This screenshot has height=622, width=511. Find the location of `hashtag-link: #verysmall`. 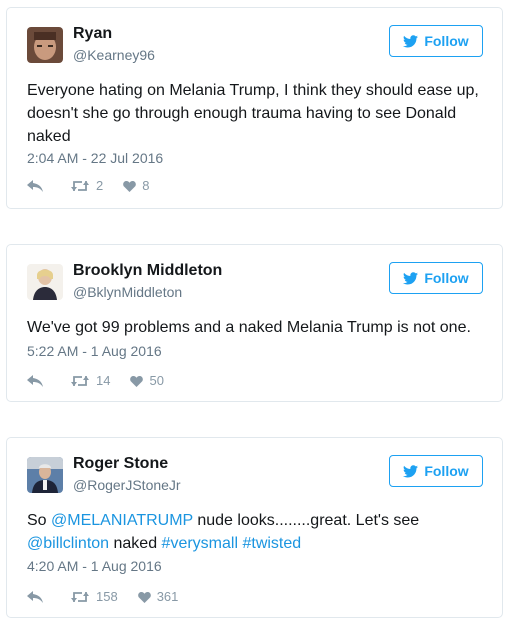

hashtag-link: #verysmall is located at coordinates (200, 543).